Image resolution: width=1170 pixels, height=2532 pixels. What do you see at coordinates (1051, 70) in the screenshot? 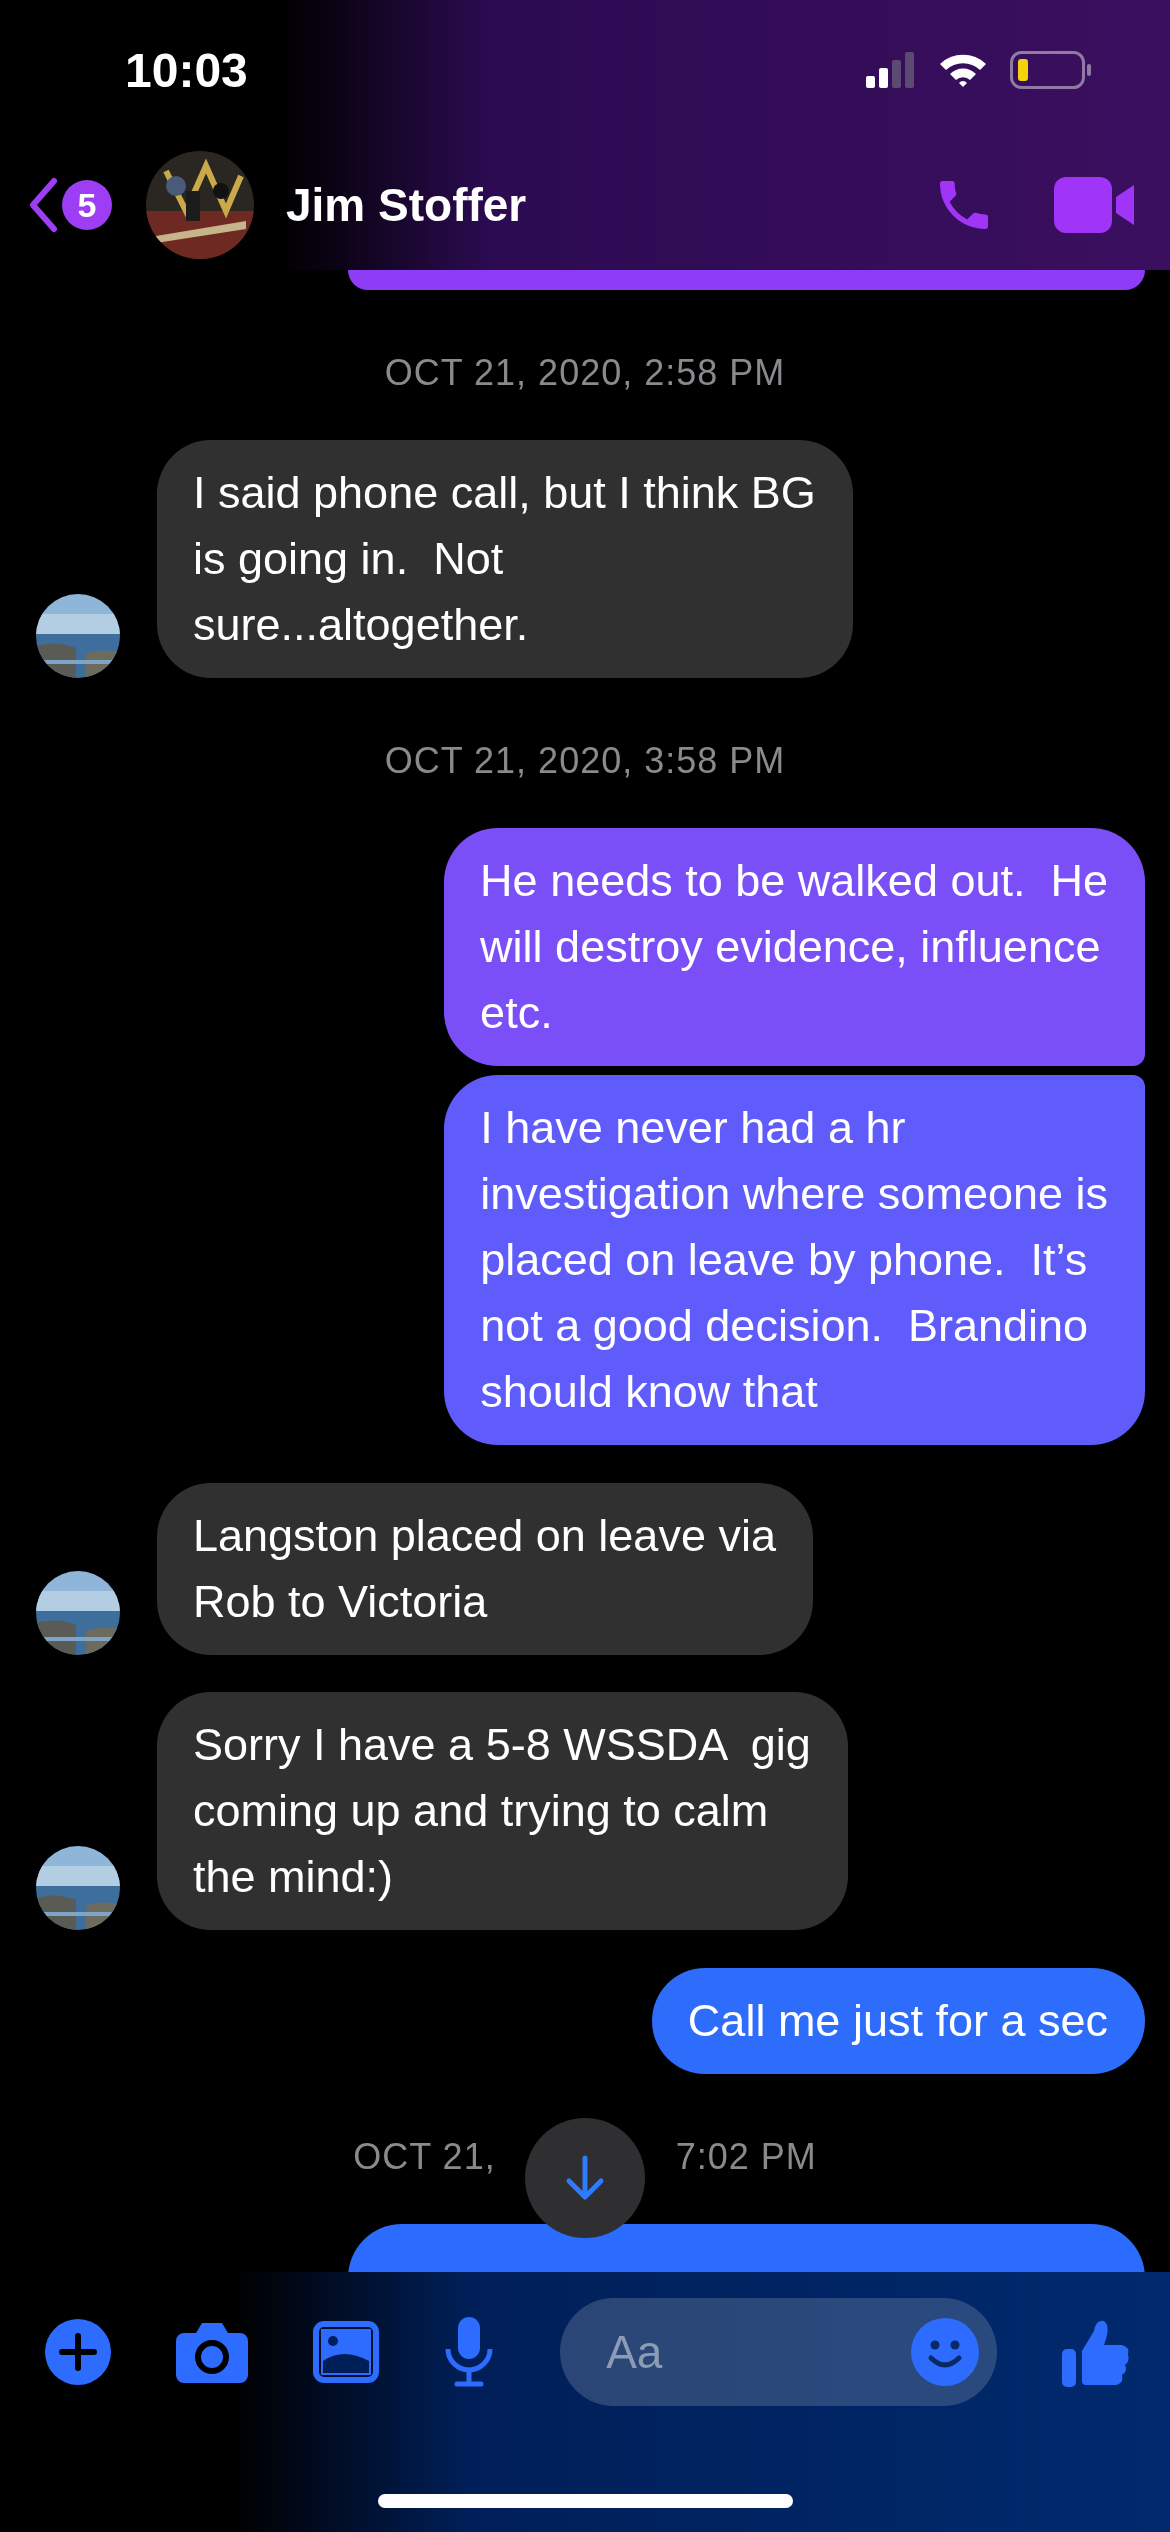
I see `battery-icon` at bounding box center [1051, 70].